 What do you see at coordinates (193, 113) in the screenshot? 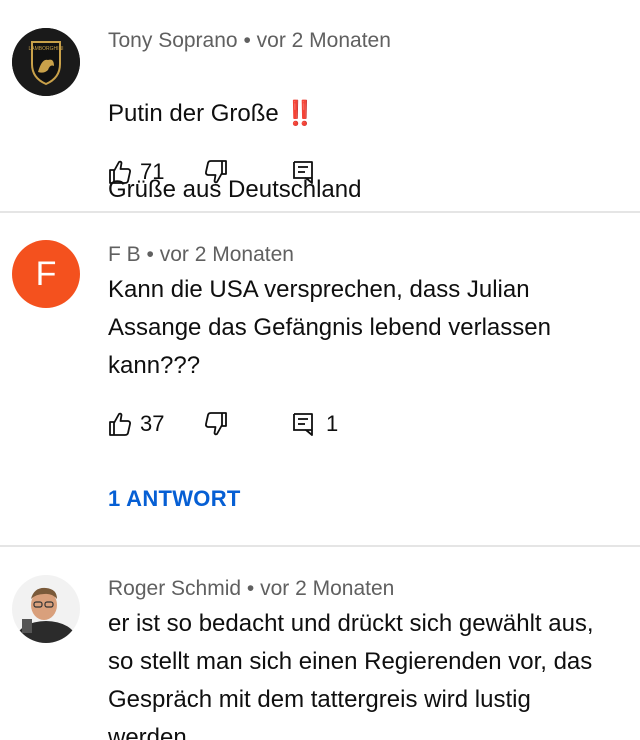
I see `comment-text-line: Putin der Große` at bounding box center [193, 113].